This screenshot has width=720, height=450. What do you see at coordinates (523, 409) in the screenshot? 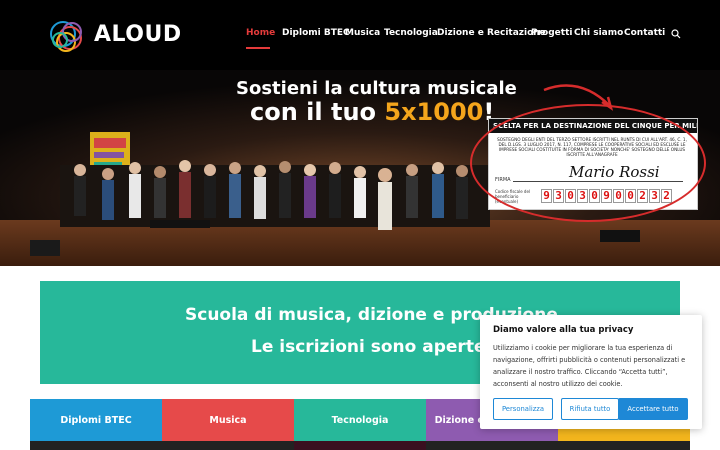
I see `customize-button: Personalizza` at bounding box center [523, 409].